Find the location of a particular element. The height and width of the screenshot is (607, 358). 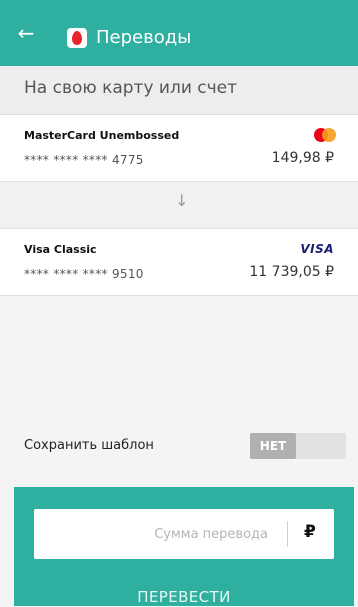

source-card-number: **** **** **** 4775 is located at coordinates (84, 160).